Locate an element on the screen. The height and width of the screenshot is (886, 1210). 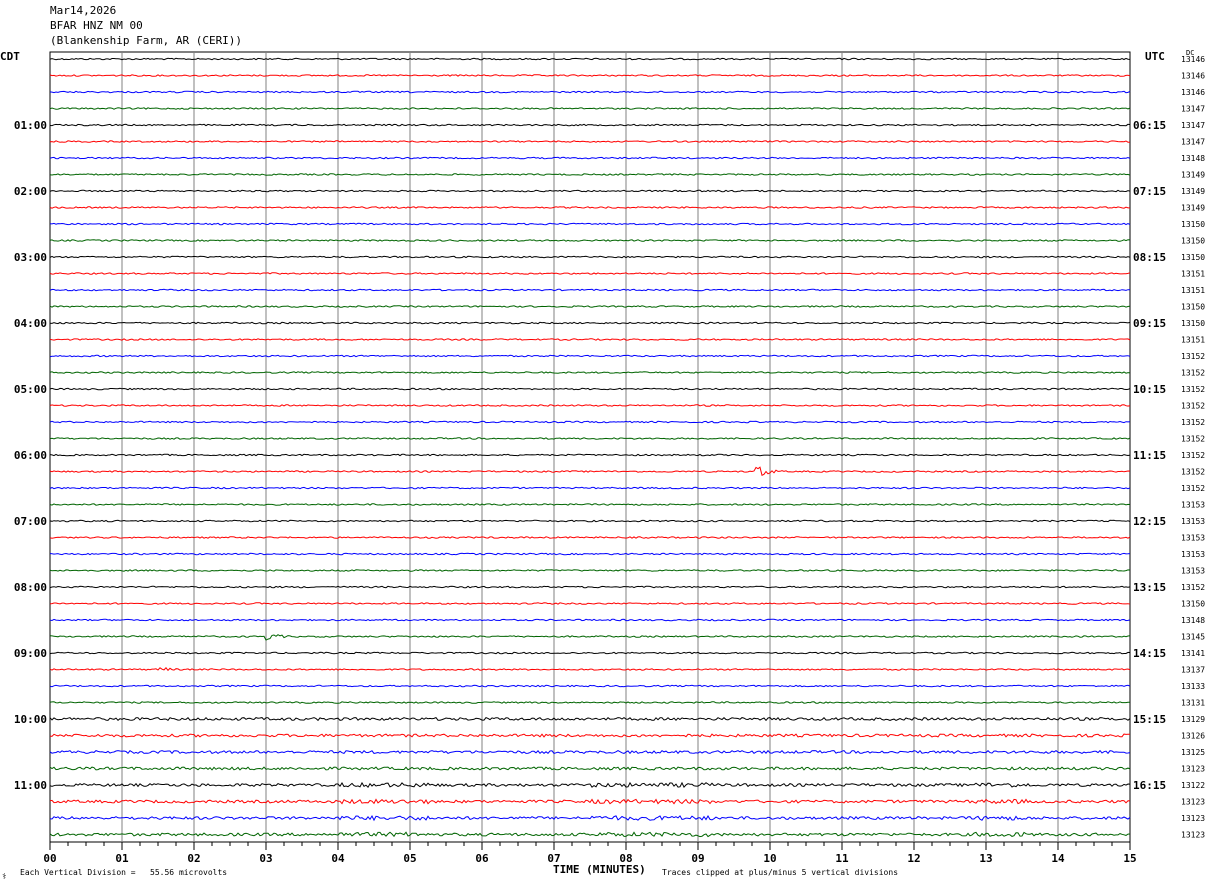
left-time-label: 06:00 is located at coordinates (30, 455).